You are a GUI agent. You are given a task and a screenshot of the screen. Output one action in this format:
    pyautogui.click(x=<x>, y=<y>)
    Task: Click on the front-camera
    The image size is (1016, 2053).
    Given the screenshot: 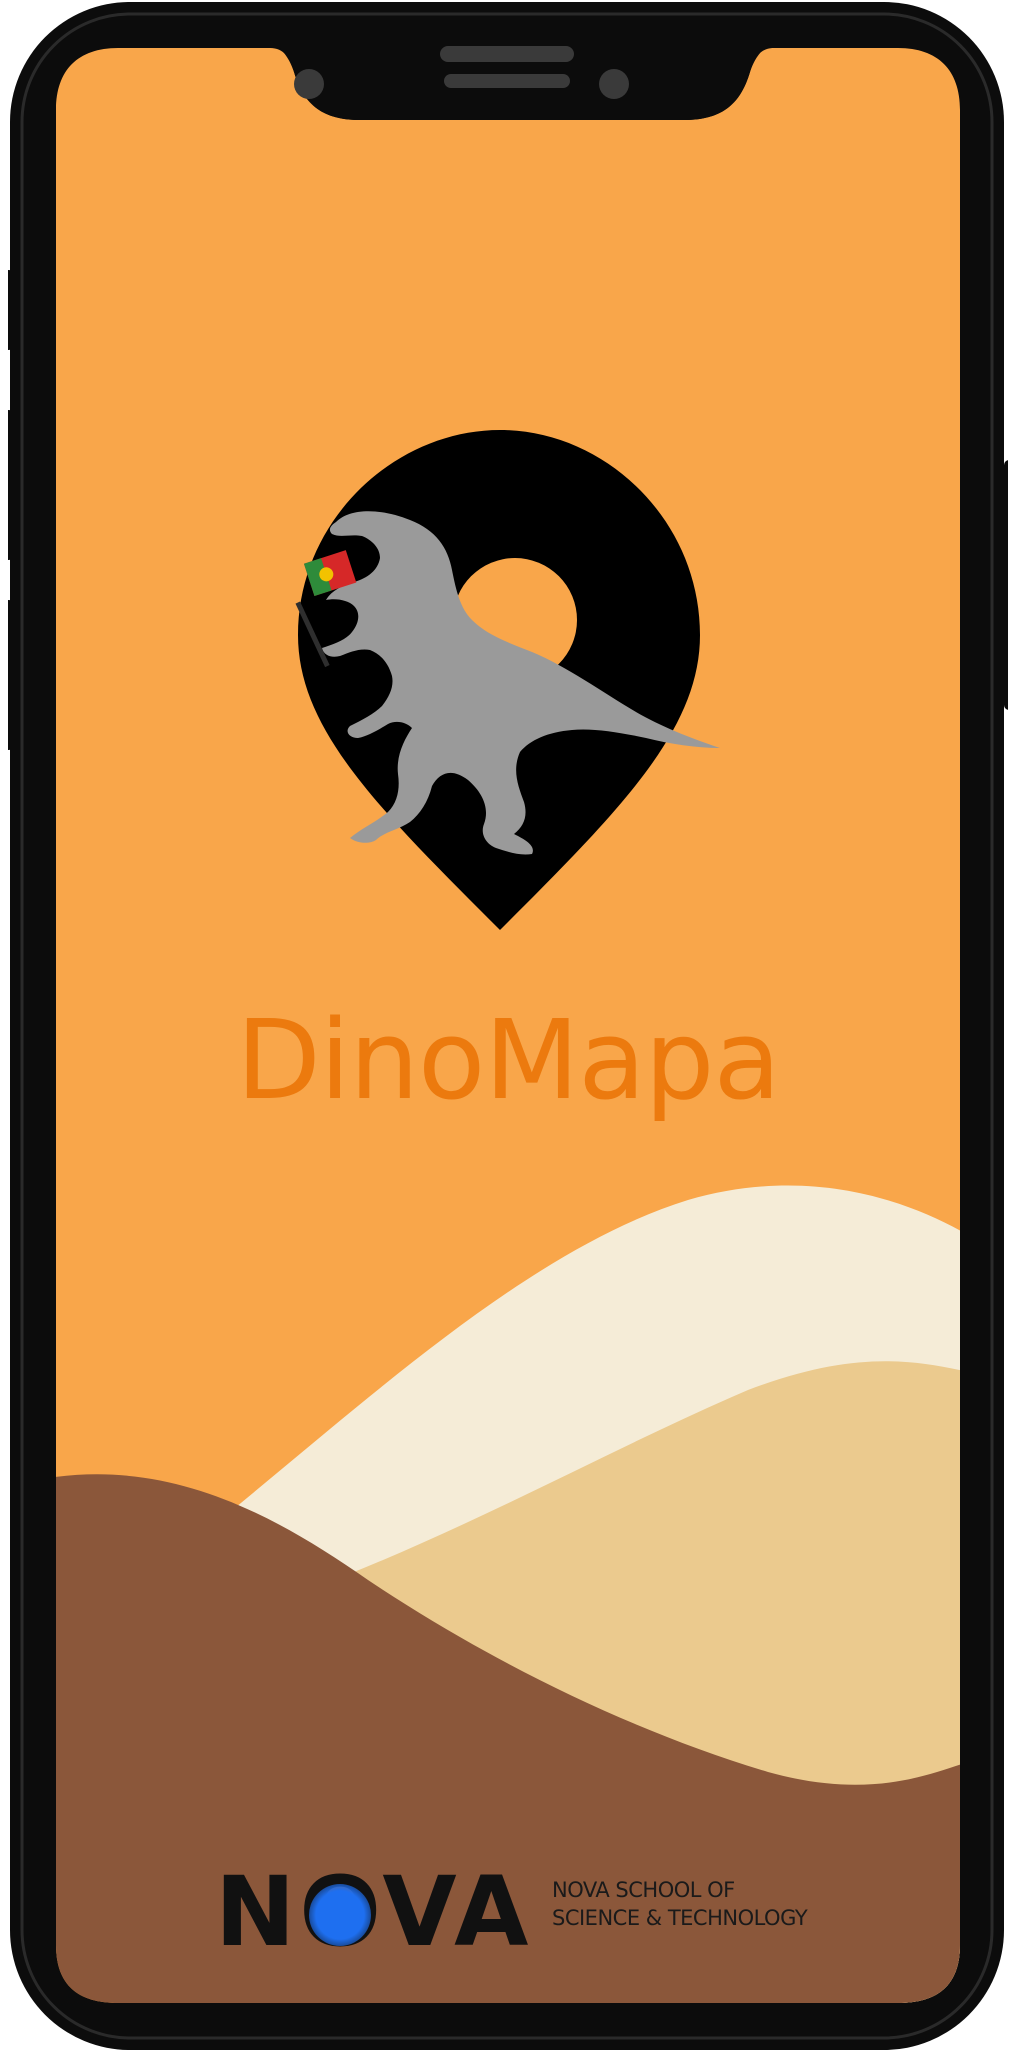 What is the action you would take?
    pyautogui.click(x=309, y=84)
    